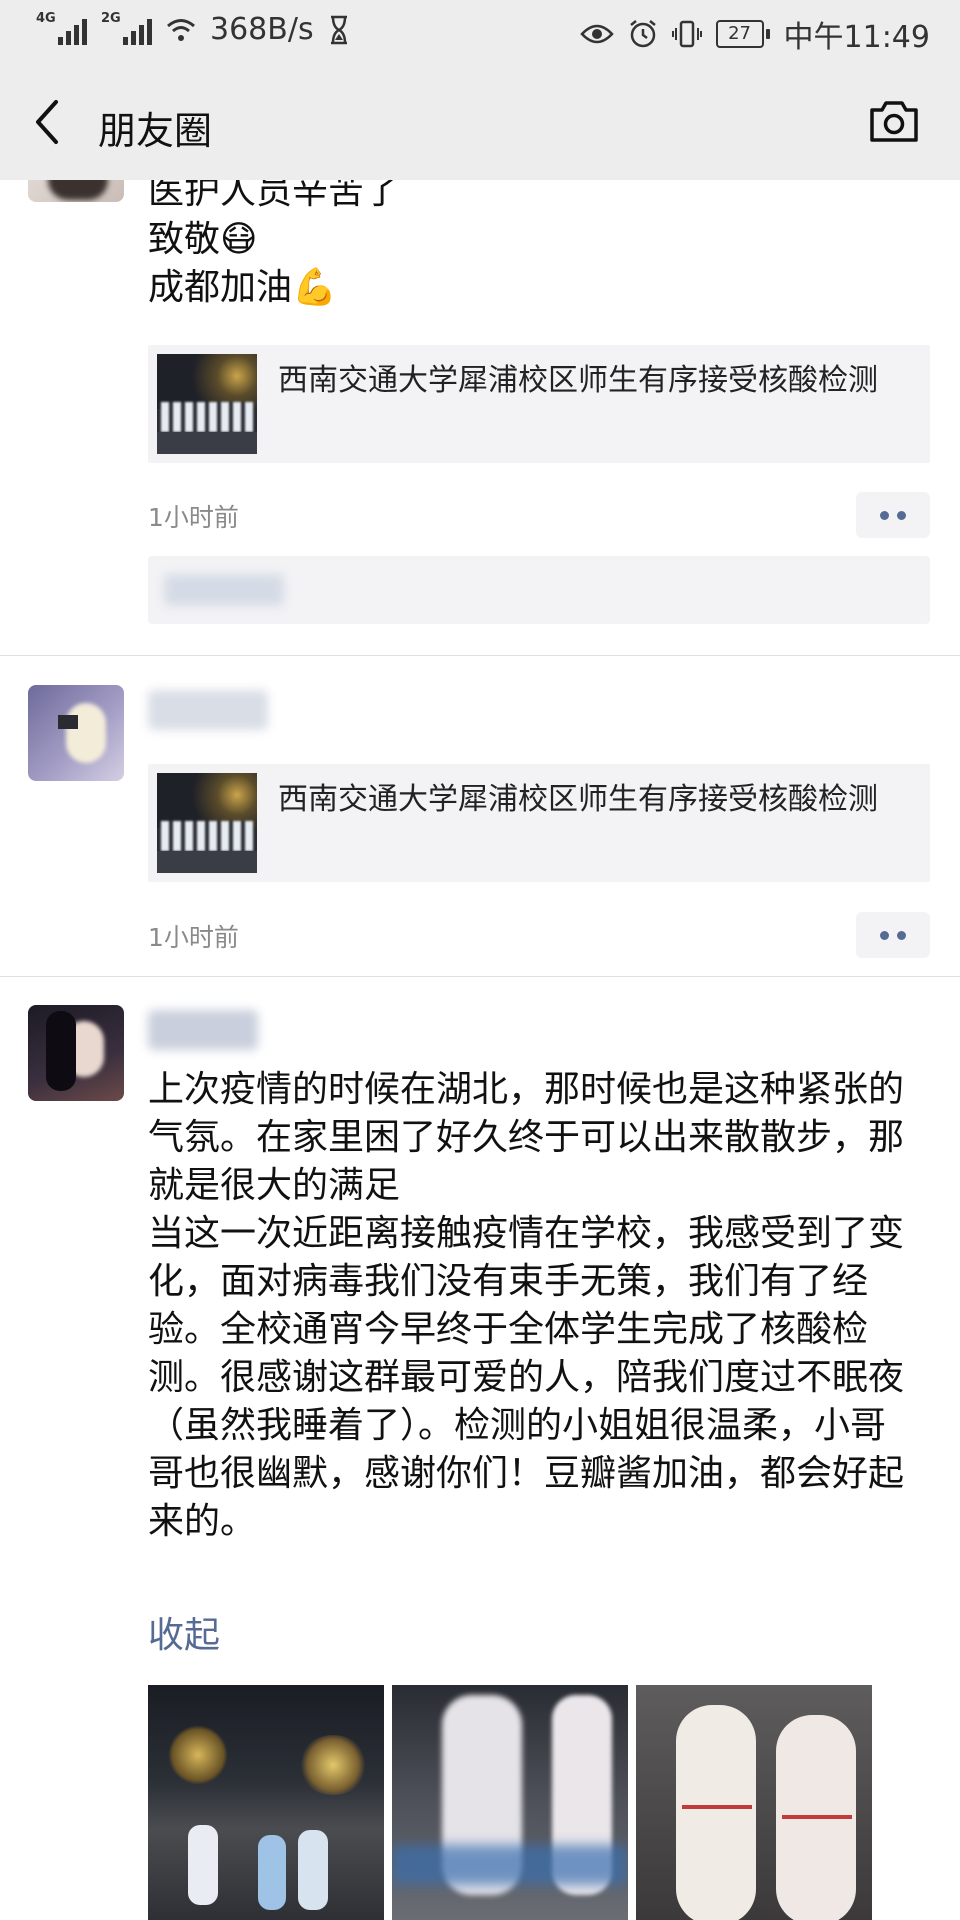 This screenshot has height=1920, width=960. I want to click on wifi-icon, so click(181, 29).